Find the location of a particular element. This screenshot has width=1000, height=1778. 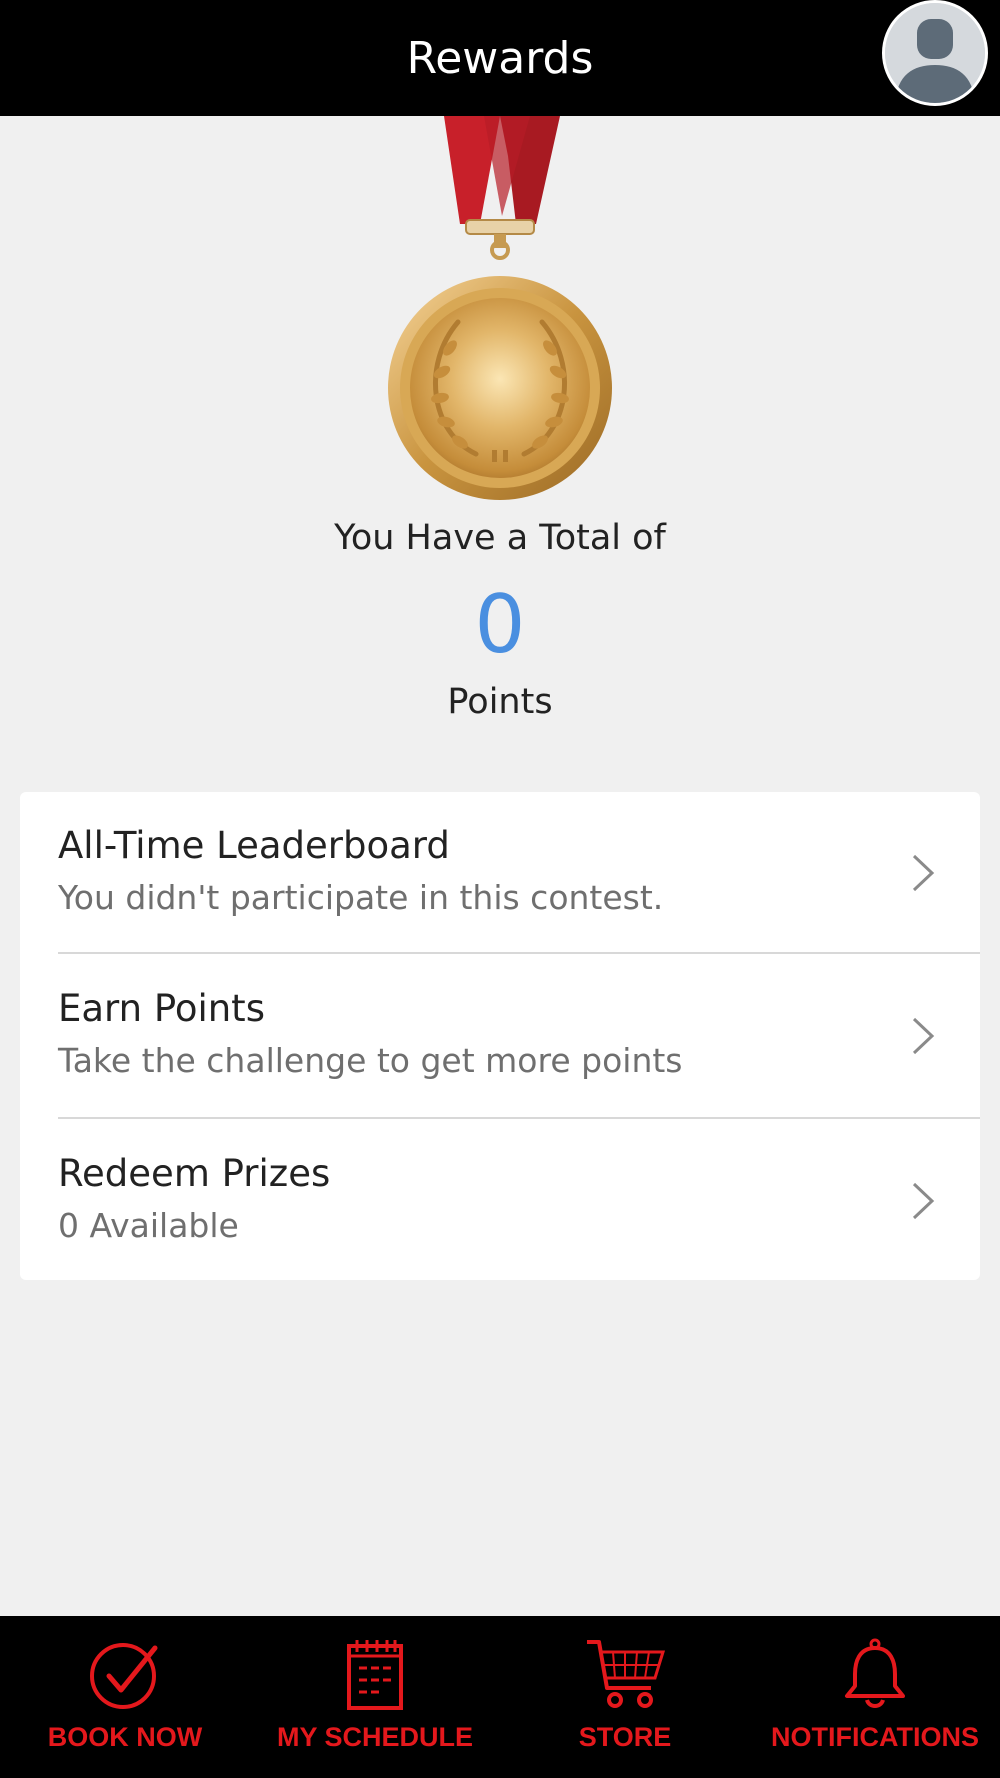

points-label: Points is located at coordinates (500, 702).